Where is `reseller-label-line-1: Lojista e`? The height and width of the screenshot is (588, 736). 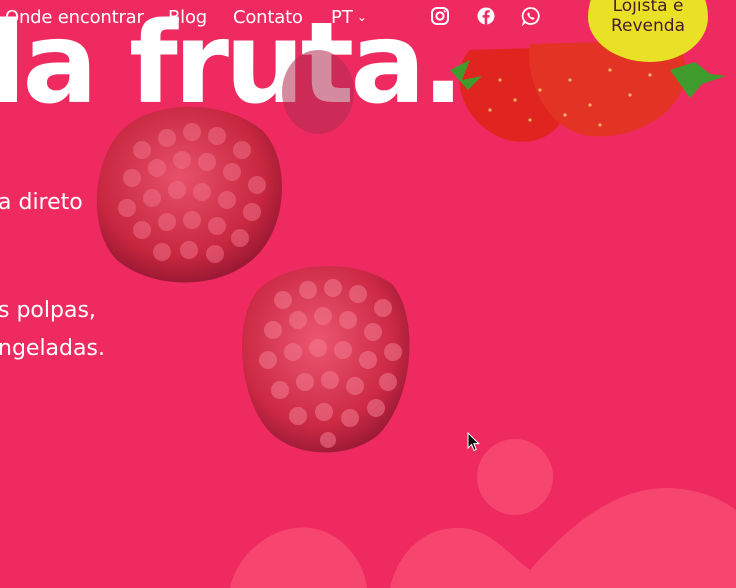 reseller-label-line-1: Lojista e is located at coordinates (648, 8).